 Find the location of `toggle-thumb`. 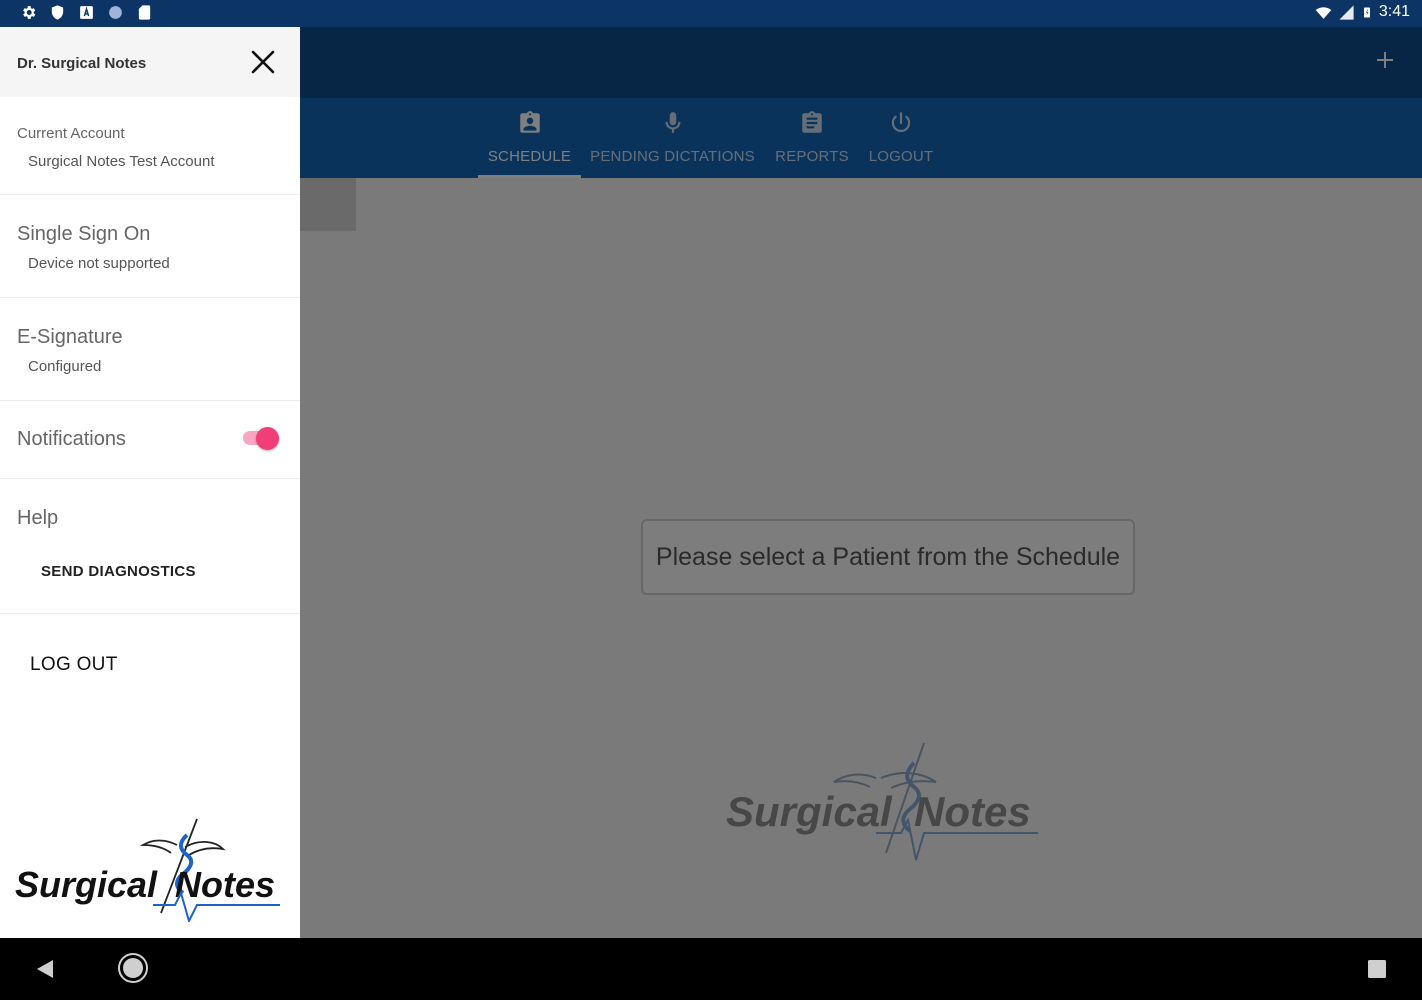

toggle-thumb is located at coordinates (267, 438).